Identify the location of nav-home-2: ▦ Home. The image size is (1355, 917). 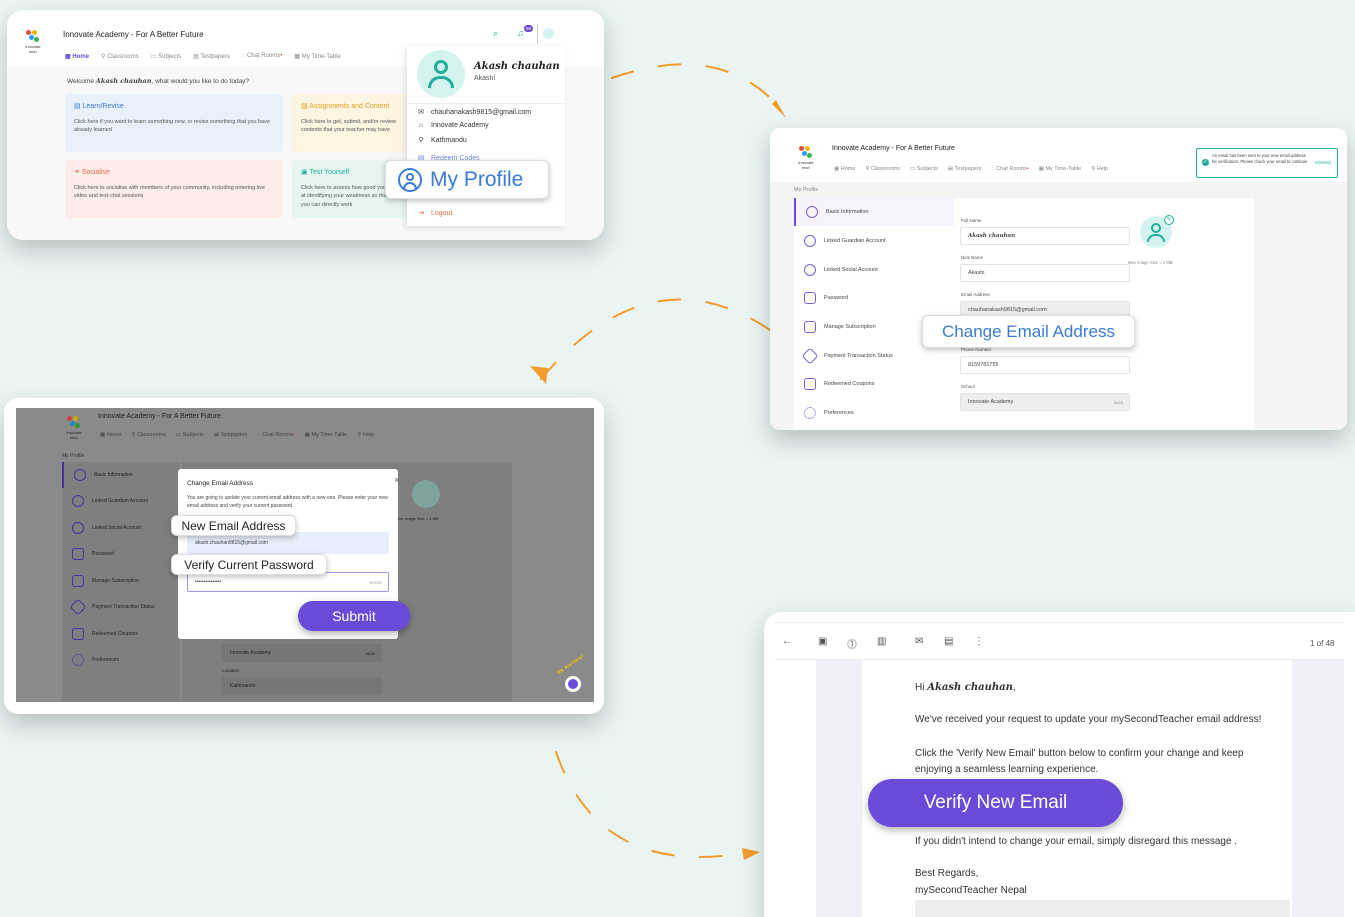
(844, 169).